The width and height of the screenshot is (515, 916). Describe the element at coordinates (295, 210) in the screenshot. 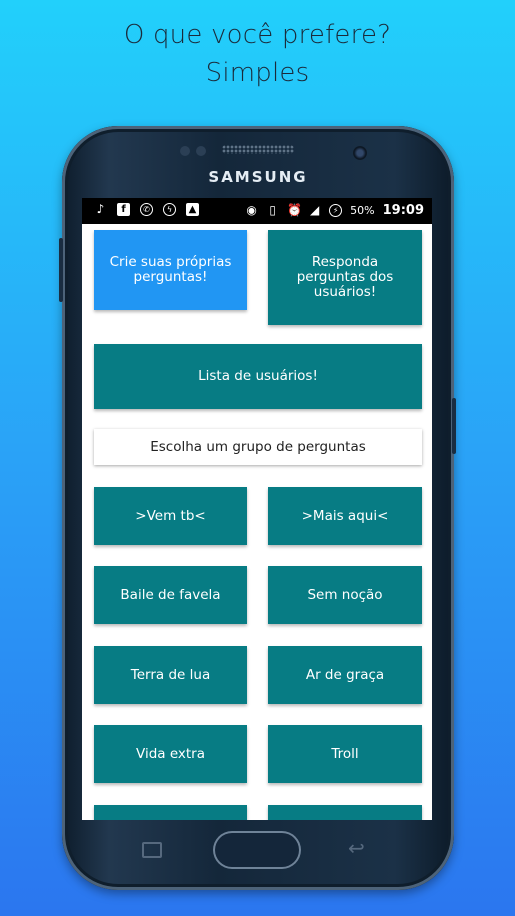

I see `alarm-icon: ⏰` at that location.